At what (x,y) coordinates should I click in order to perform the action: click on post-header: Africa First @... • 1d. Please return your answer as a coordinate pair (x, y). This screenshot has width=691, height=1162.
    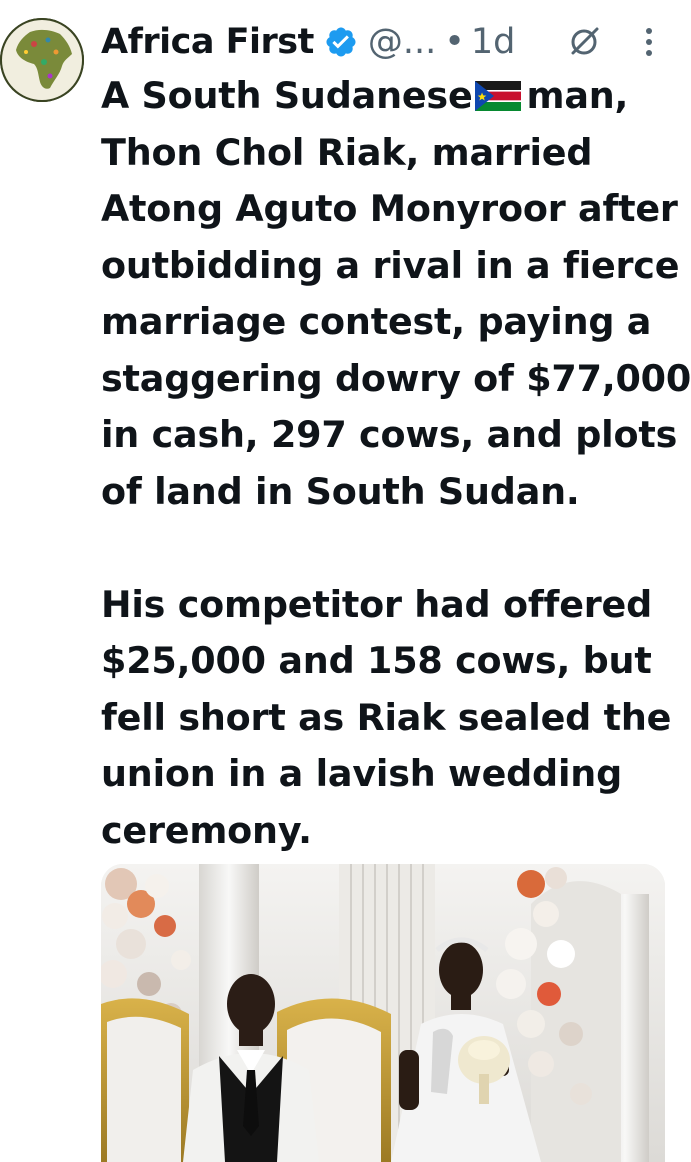
    Looking at the image, I should click on (308, 42).